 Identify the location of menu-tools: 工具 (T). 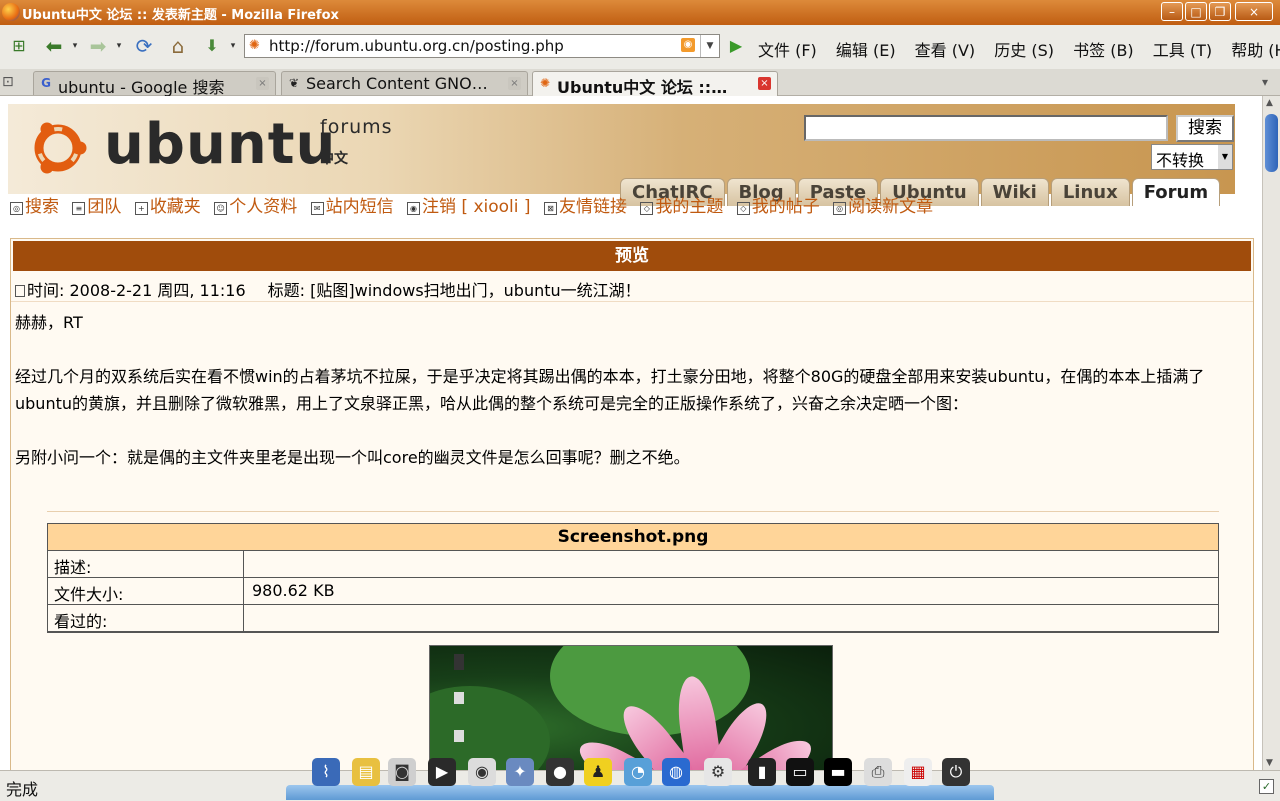
(1182, 50).